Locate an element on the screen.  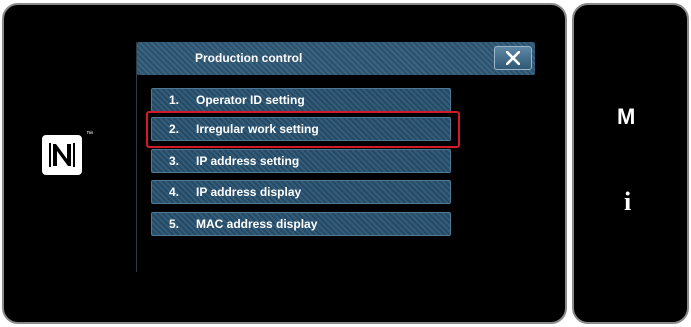
dialog-titlebar: Production control is located at coordinates (336, 58).